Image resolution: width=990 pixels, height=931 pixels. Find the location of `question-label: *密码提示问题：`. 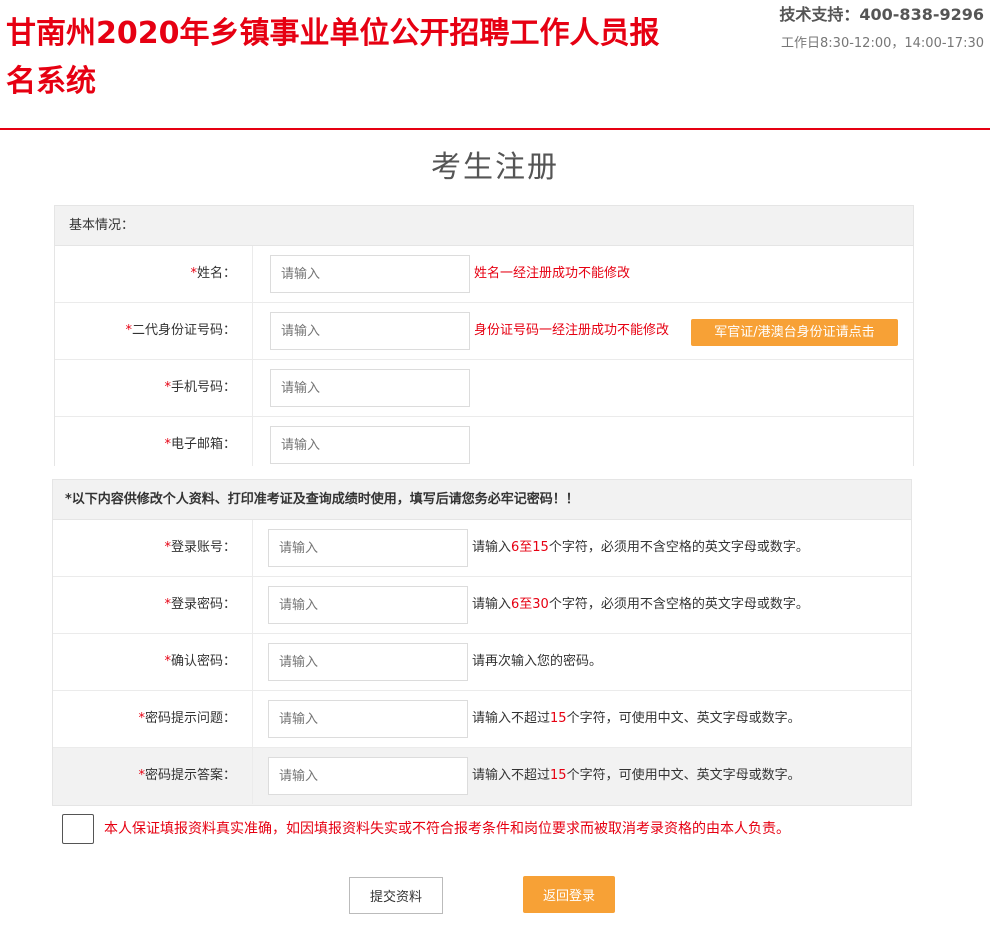

question-label: *密码提示问题： is located at coordinates (153, 719).